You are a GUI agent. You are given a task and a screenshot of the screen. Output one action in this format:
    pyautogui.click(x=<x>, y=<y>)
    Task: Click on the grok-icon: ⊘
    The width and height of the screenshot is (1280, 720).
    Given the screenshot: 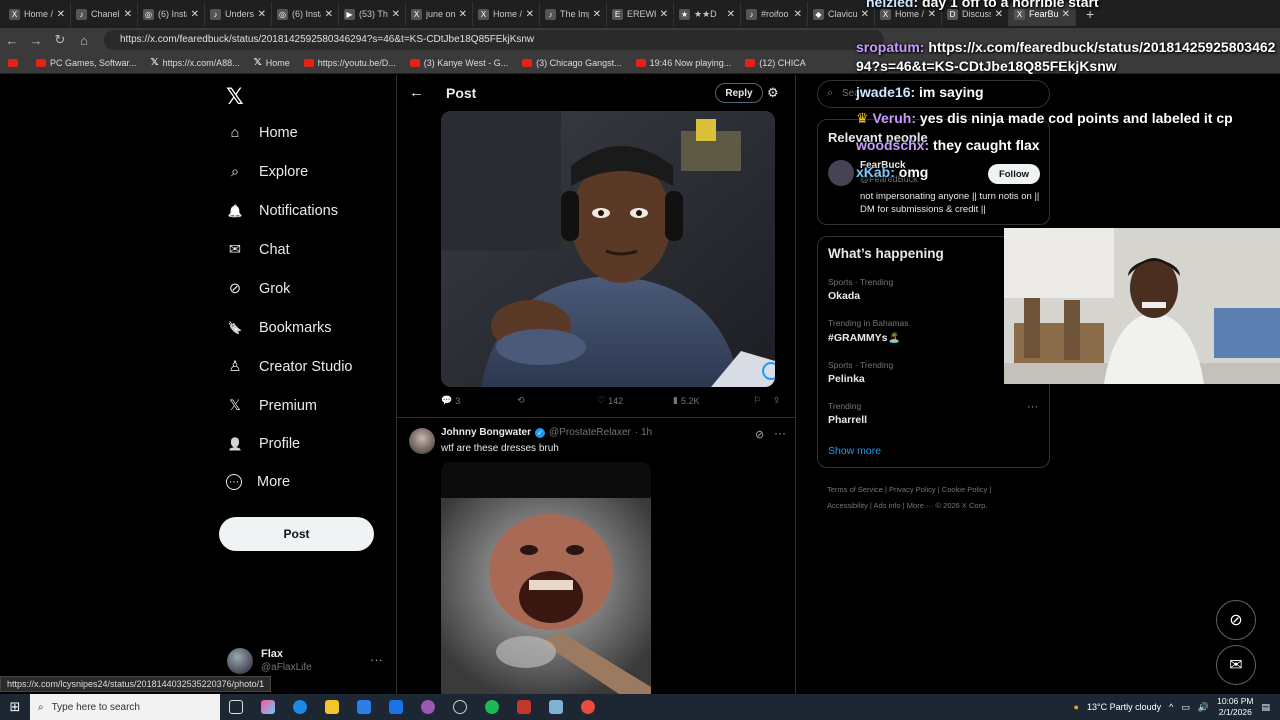 What is the action you would take?
    pyautogui.click(x=759, y=434)
    